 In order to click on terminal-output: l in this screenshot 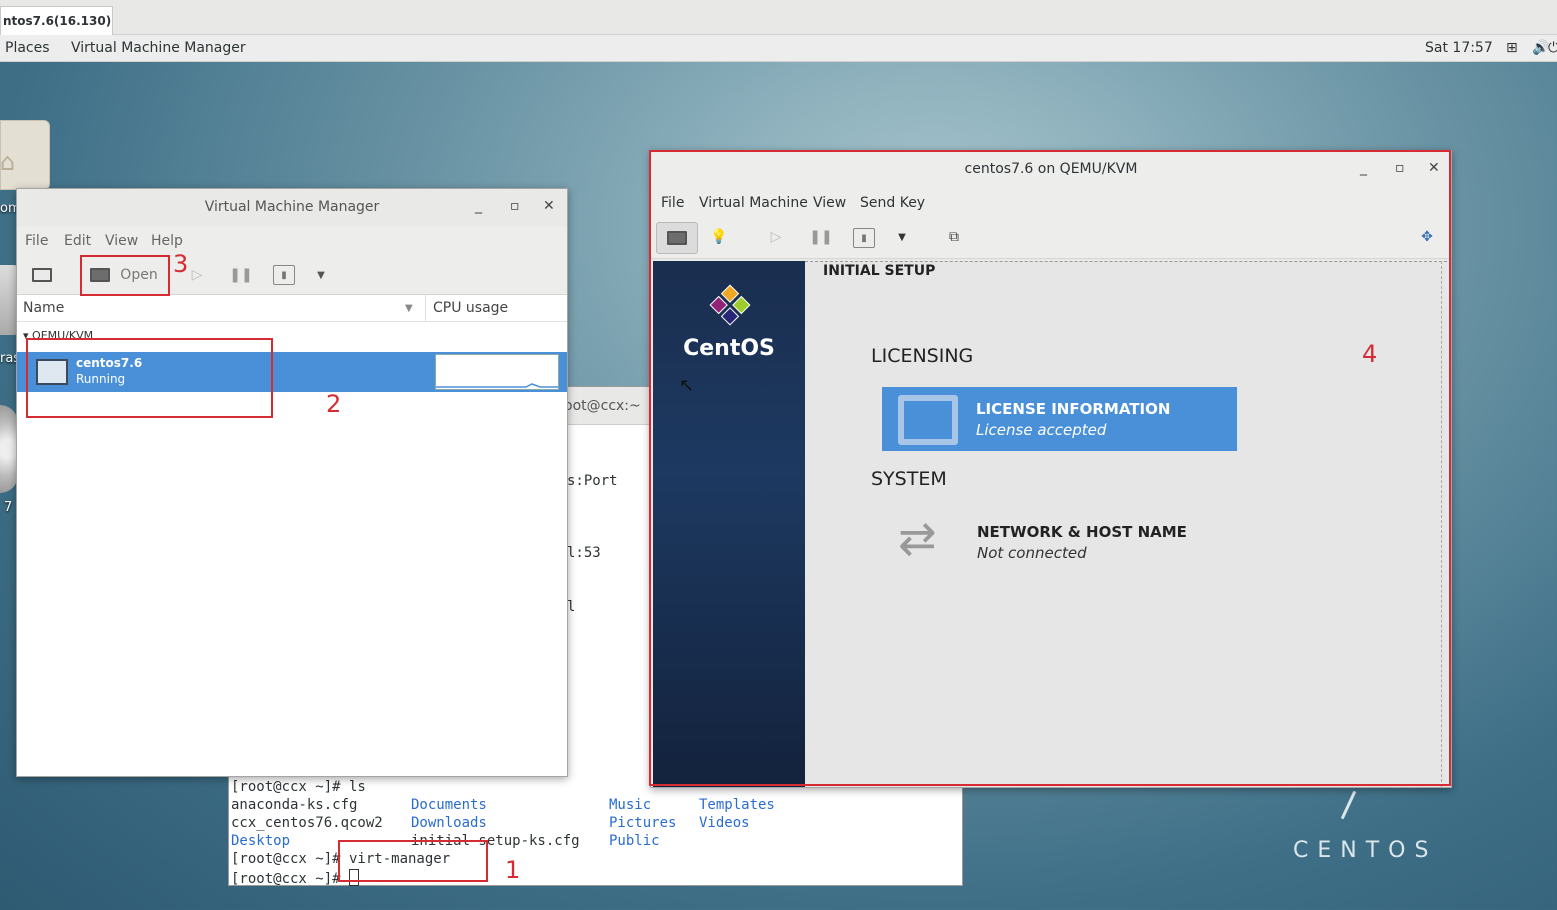, I will do `click(571, 607)`.